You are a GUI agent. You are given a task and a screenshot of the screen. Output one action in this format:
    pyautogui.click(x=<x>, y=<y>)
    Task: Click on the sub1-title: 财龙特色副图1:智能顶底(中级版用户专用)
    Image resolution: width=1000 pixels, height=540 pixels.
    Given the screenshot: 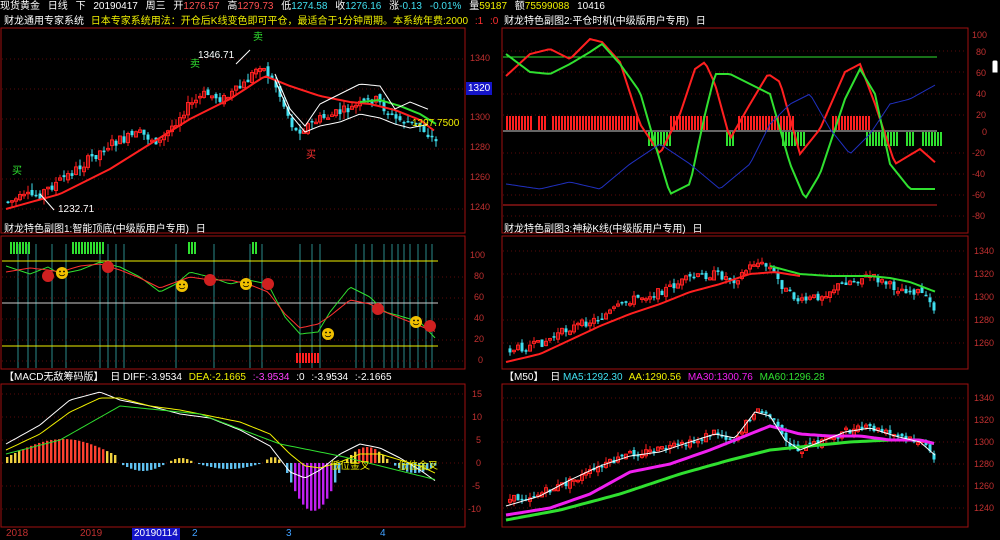 What is the action you would take?
    pyautogui.click(x=96, y=229)
    